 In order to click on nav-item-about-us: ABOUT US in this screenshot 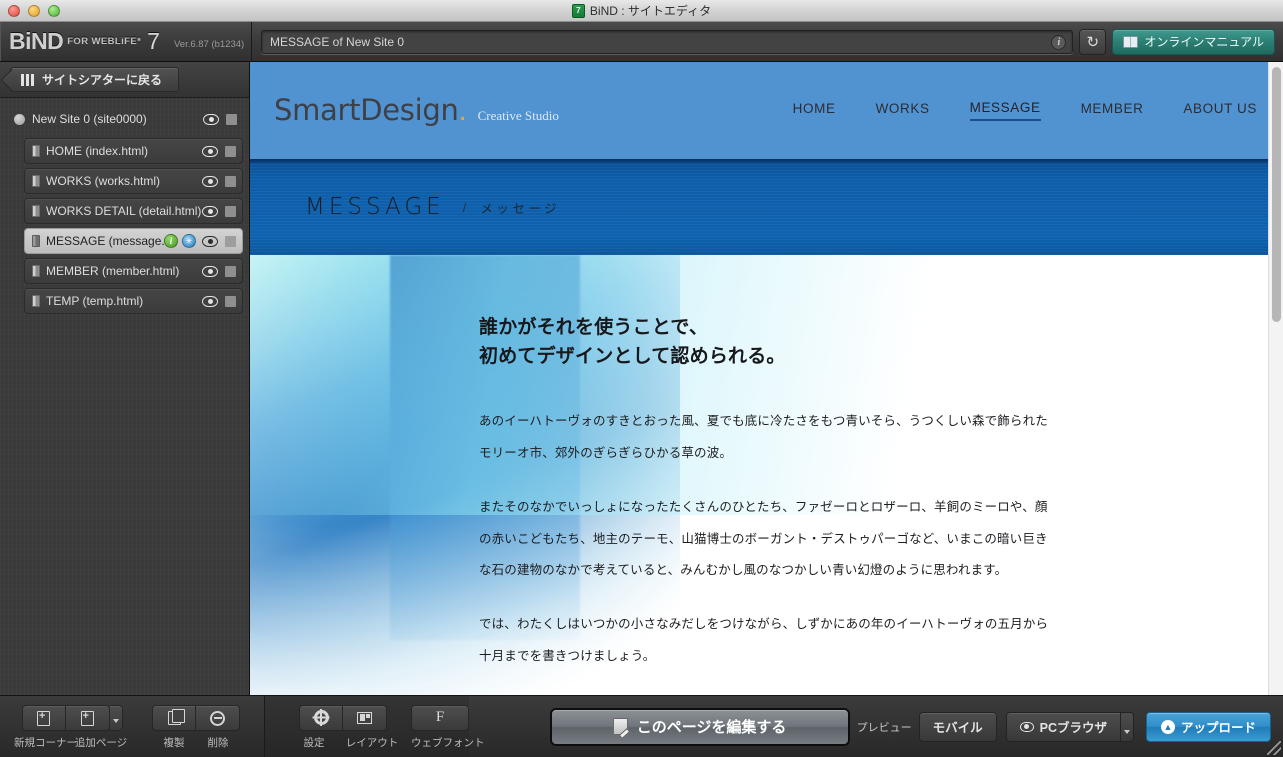, I will do `click(1220, 110)`.